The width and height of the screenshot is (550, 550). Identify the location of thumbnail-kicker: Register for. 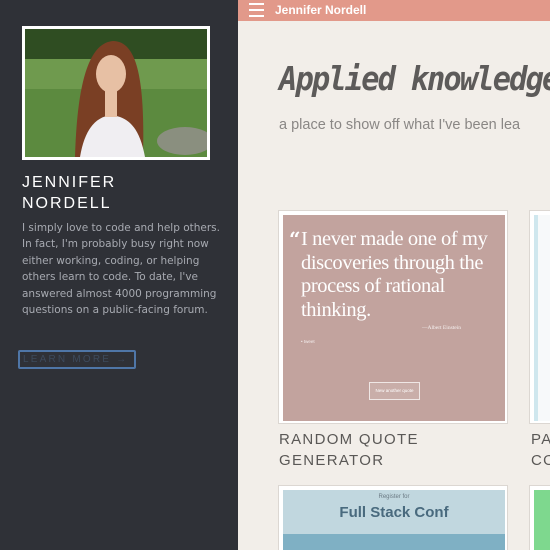
(394, 497).